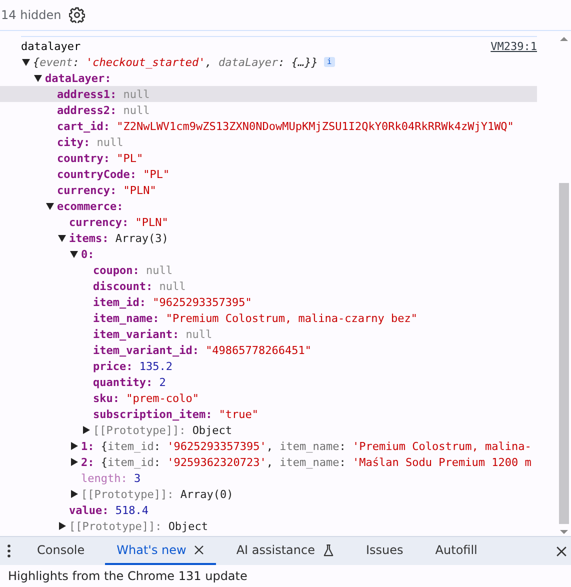  What do you see at coordinates (564, 353) in the screenshot?
I see `scrollbar-thumb` at bounding box center [564, 353].